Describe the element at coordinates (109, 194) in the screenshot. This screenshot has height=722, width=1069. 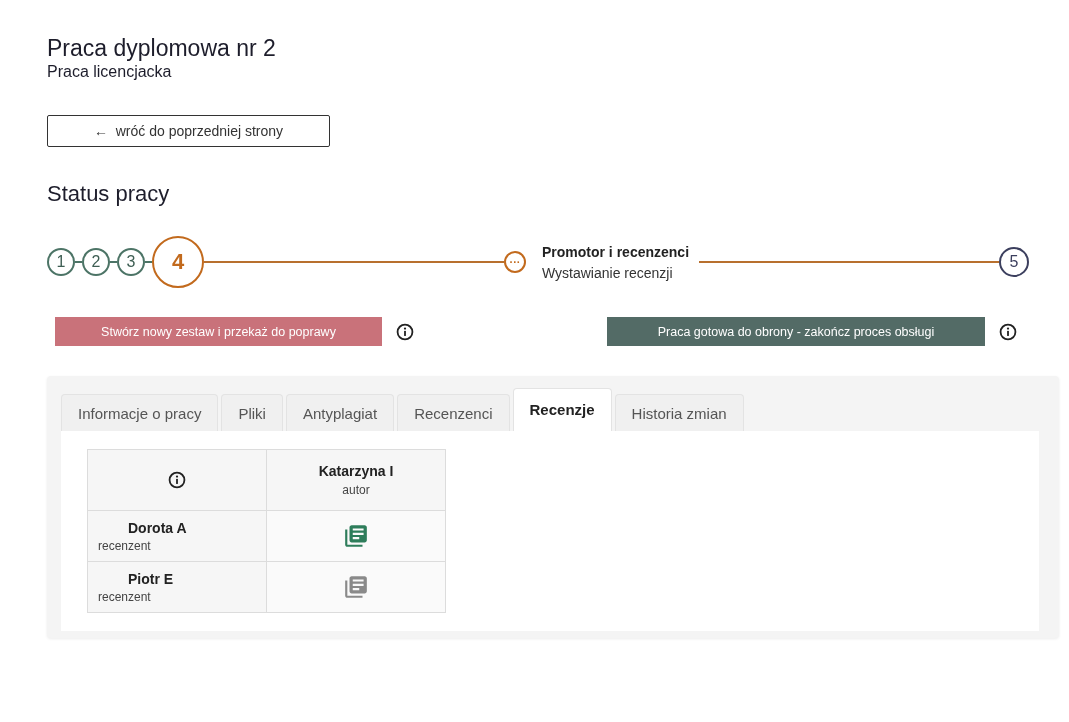
I see `section-heading: Status pracy` at that location.